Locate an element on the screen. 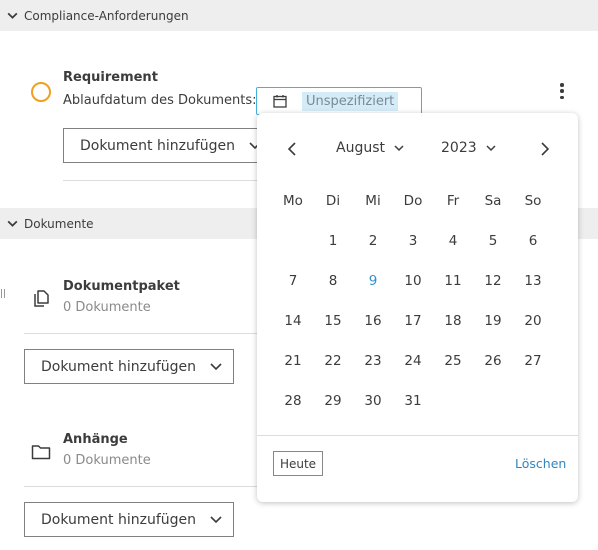 The width and height of the screenshot is (598, 550). calendar-day: 26 is located at coordinates (493, 361).